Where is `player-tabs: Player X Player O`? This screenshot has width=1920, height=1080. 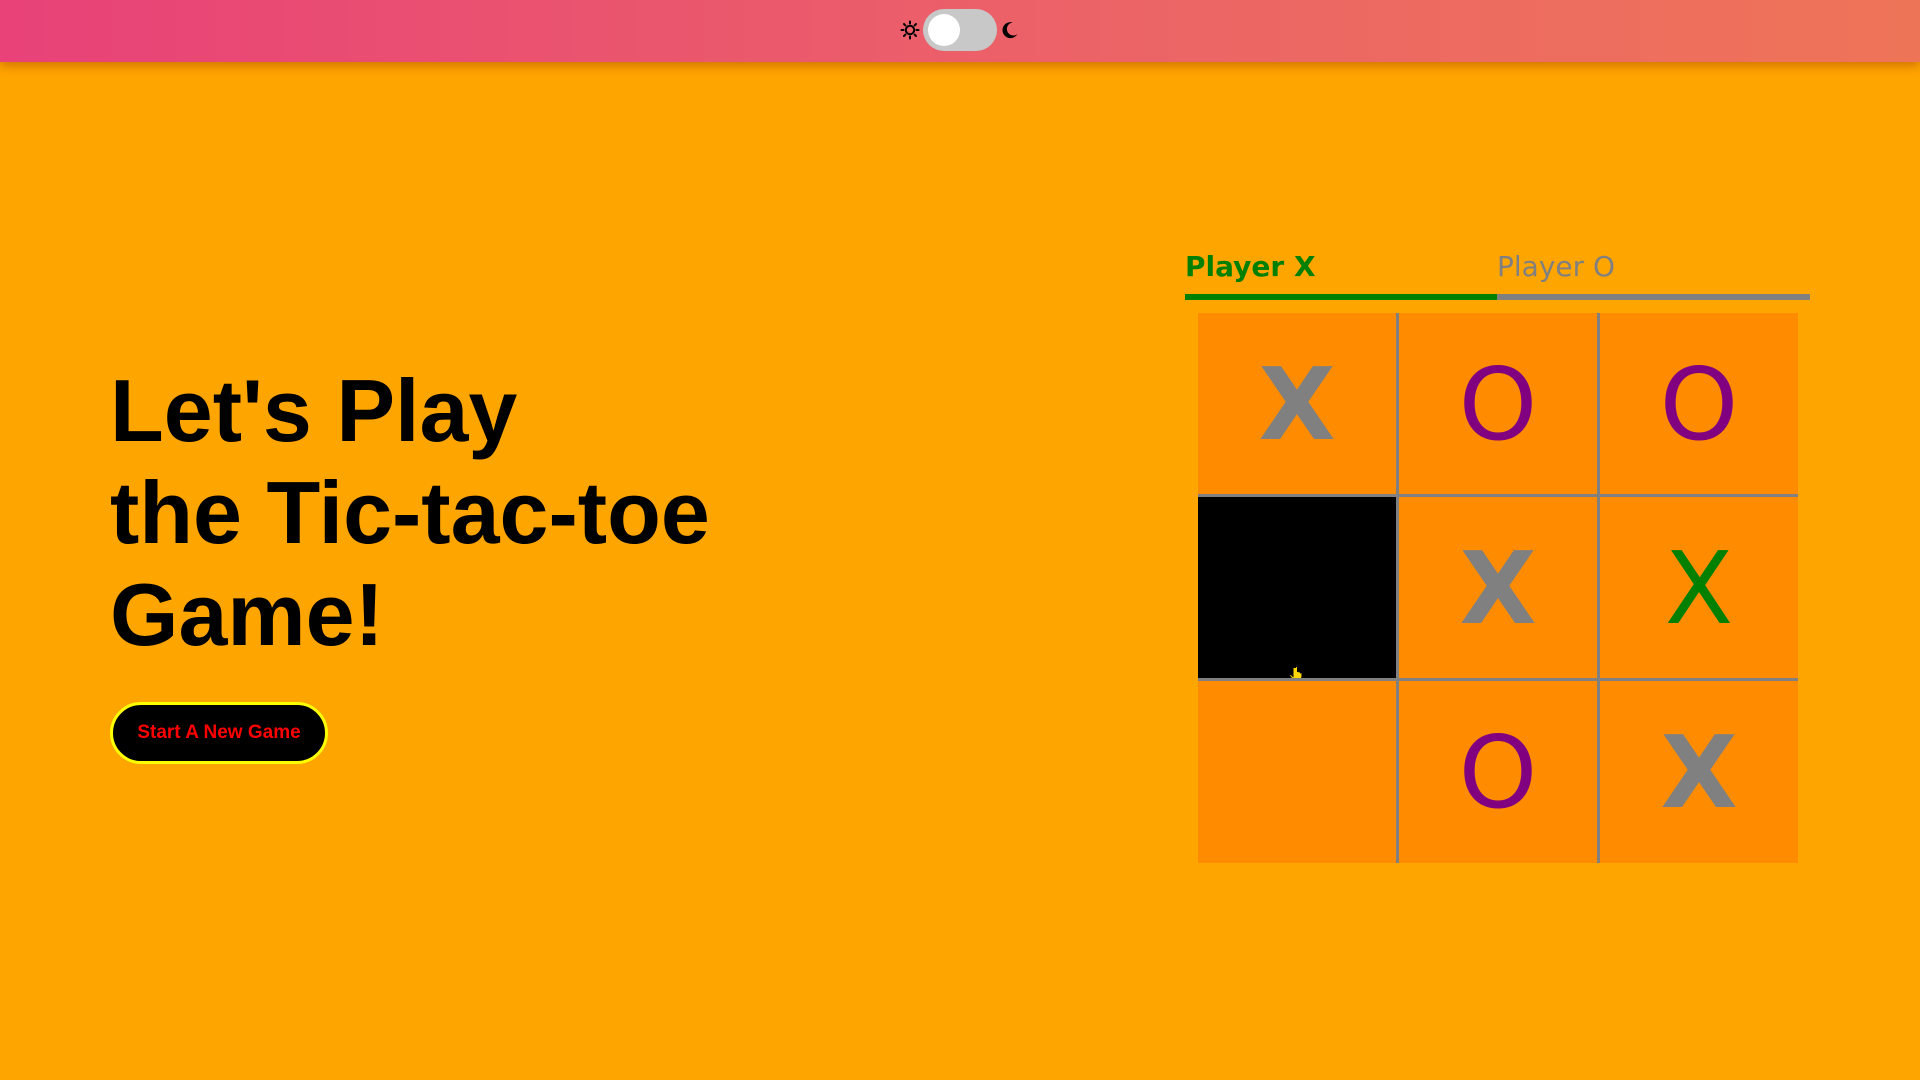
player-tabs: Player X Player O is located at coordinates (1497, 274).